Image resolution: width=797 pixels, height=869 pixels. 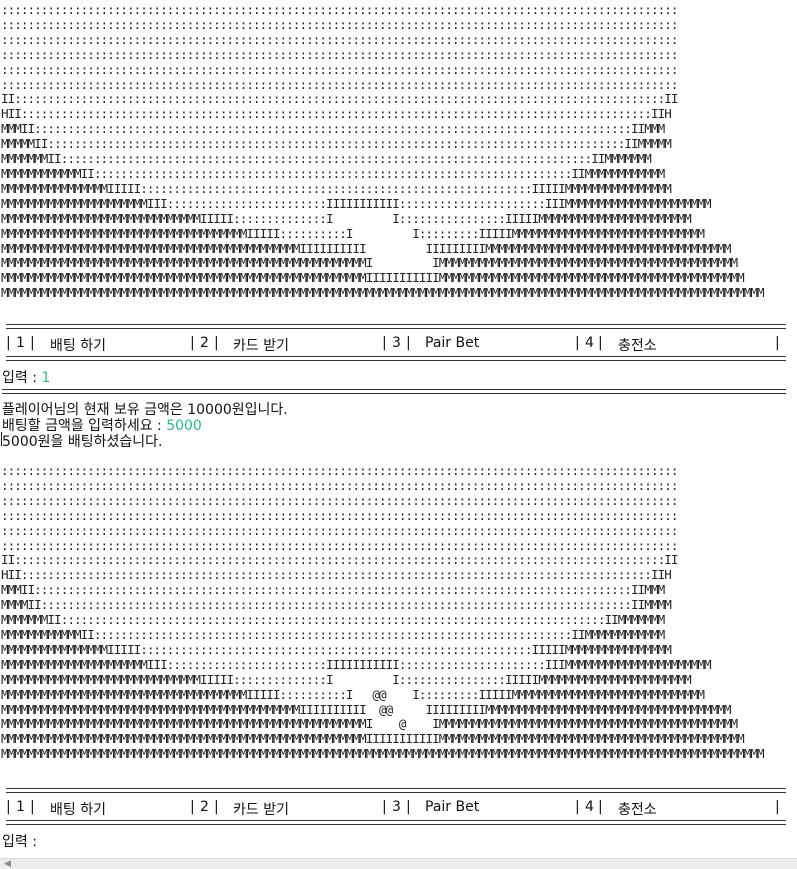 I want to click on menu2-item-3-label: Pair Bet, so click(x=452, y=807).